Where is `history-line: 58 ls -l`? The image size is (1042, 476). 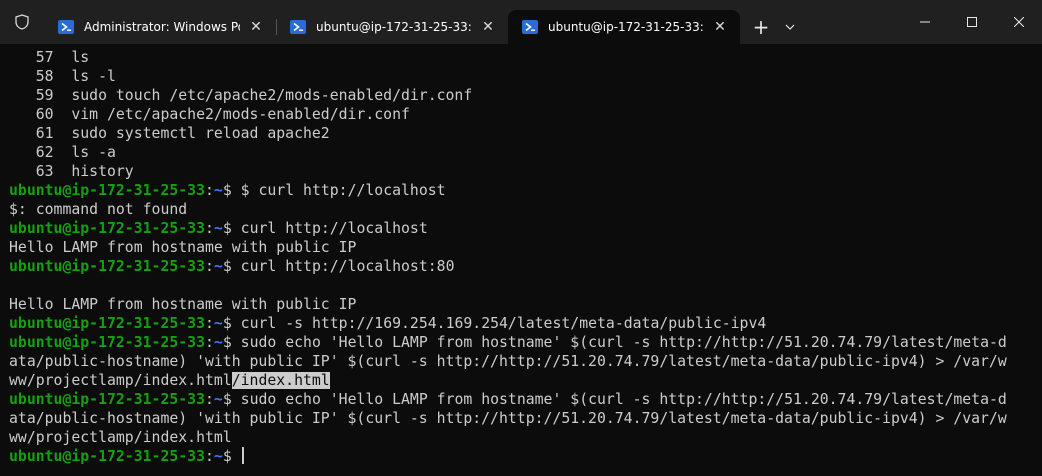 history-line: 58 ls -l is located at coordinates (62, 76).